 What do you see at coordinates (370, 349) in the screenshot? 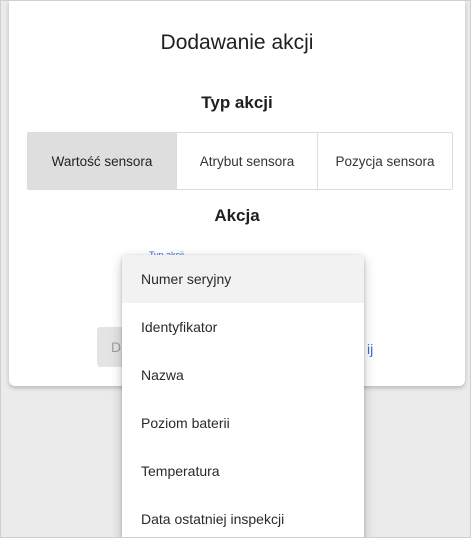
I see `dialog-right-button-label: ij` at bounding box center [370, 349].